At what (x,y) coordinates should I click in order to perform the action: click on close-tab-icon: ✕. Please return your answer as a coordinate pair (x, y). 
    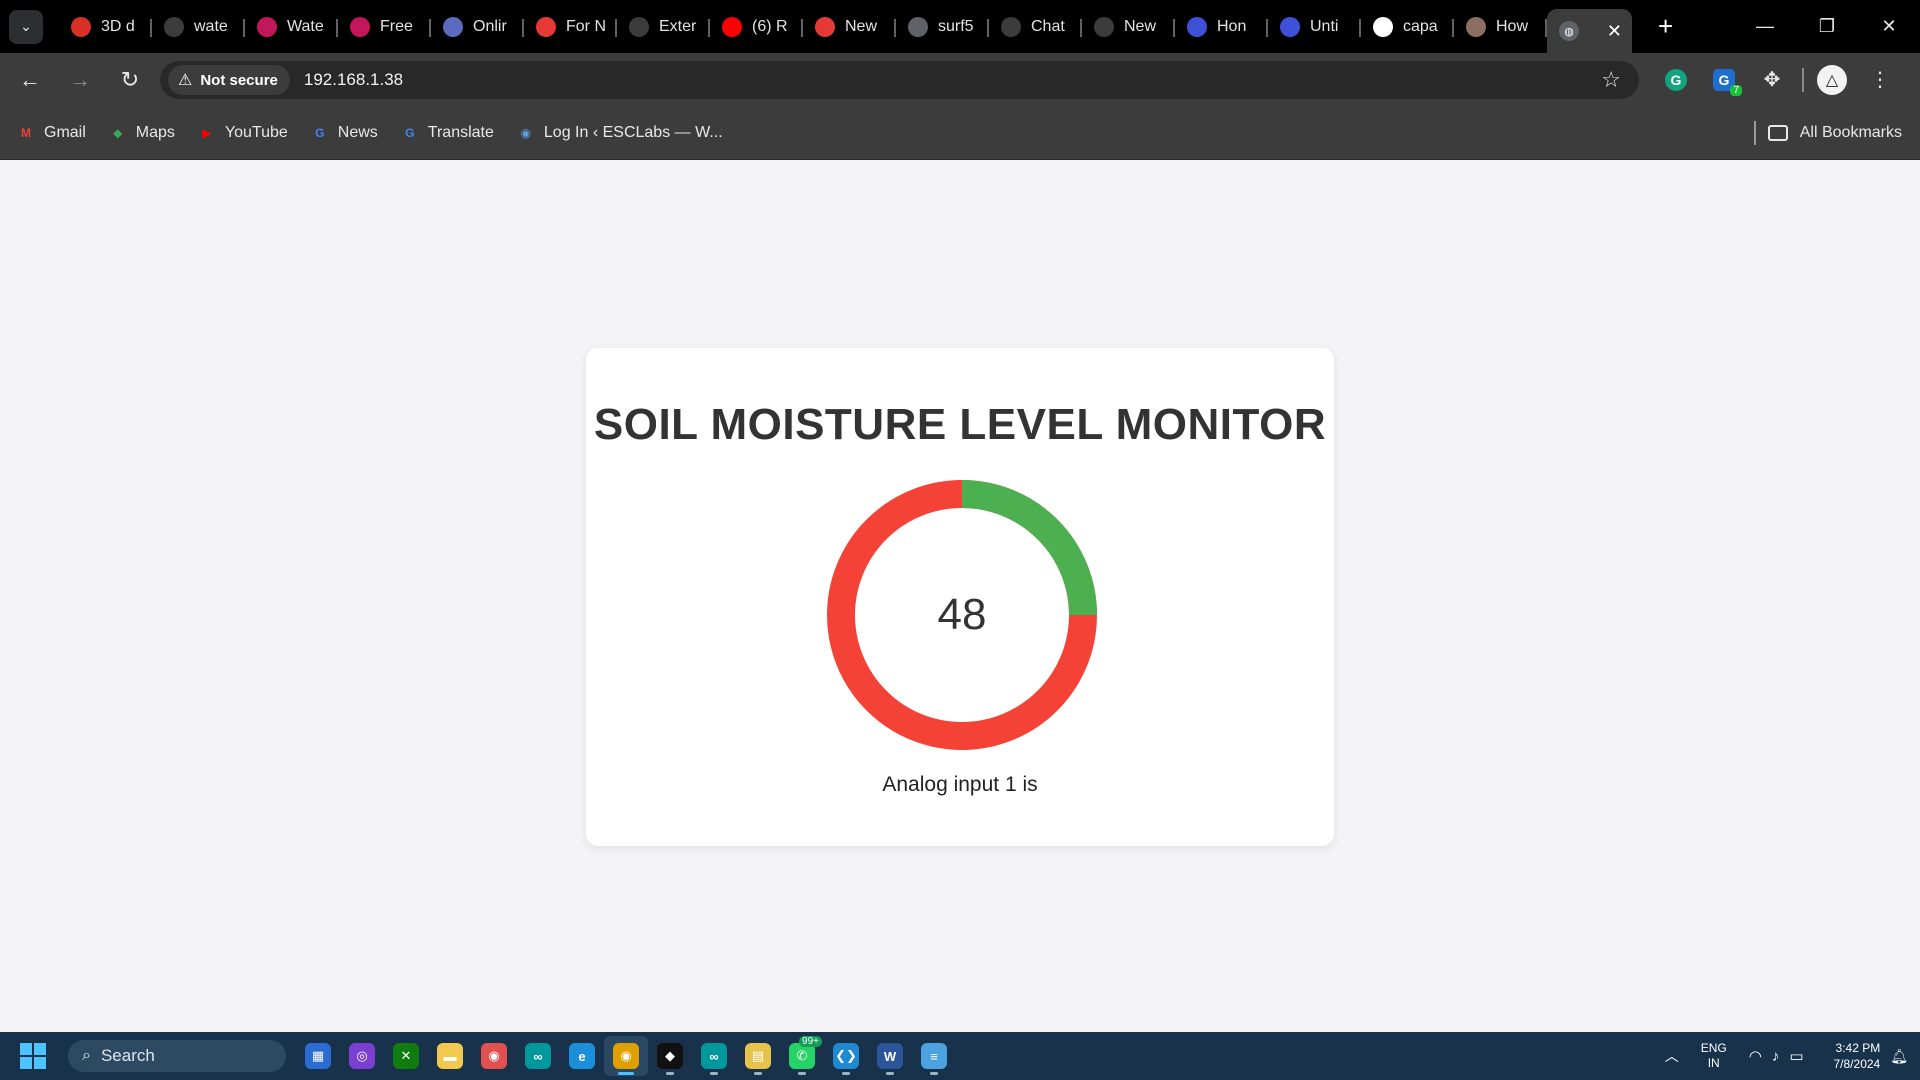
    Looking at the image, I should click on (1614, 31).